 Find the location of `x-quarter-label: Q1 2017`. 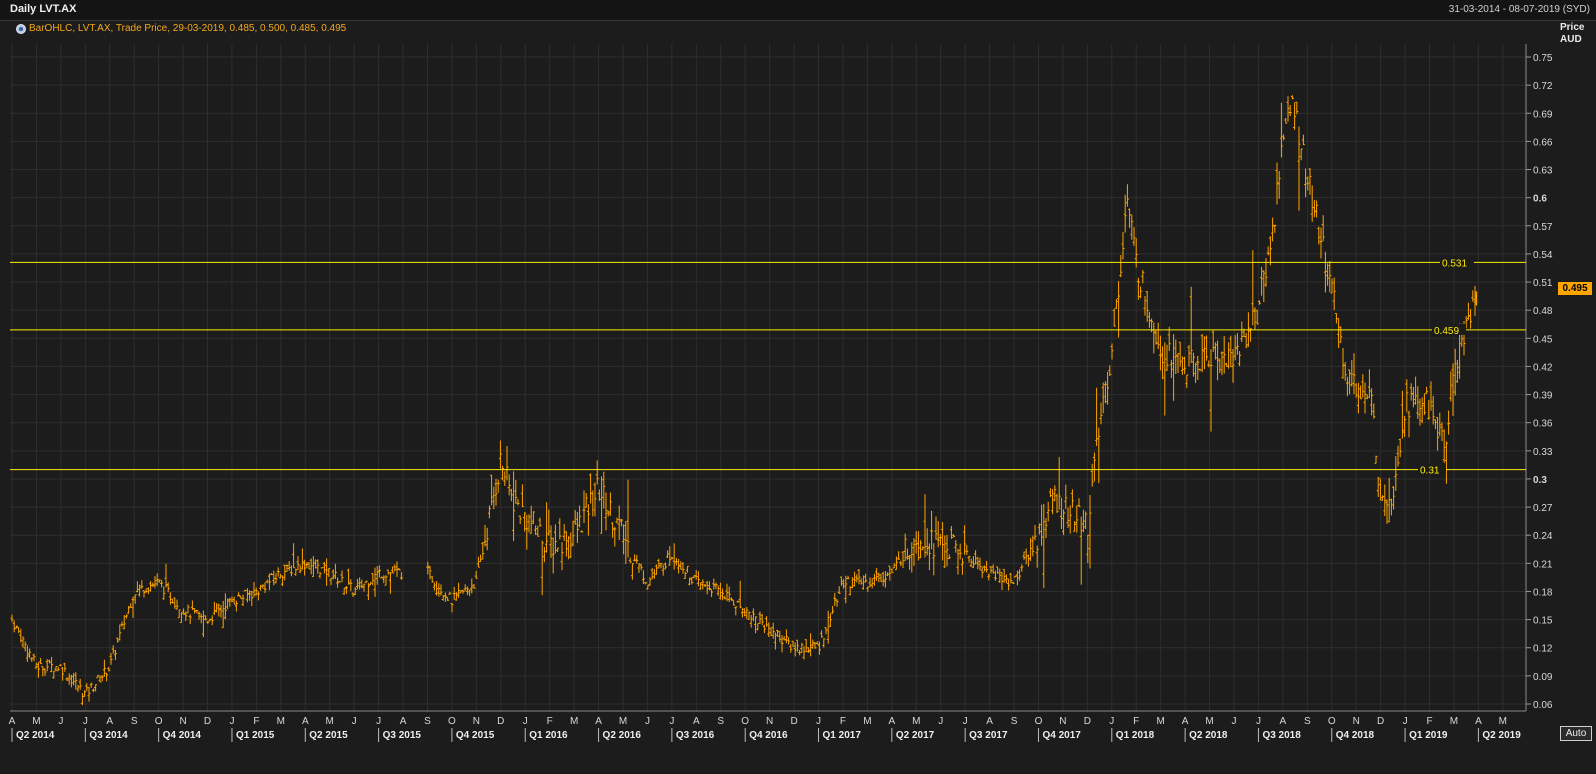

x-quarter-label: Q1 2017 is located at coordinates (842, 735).